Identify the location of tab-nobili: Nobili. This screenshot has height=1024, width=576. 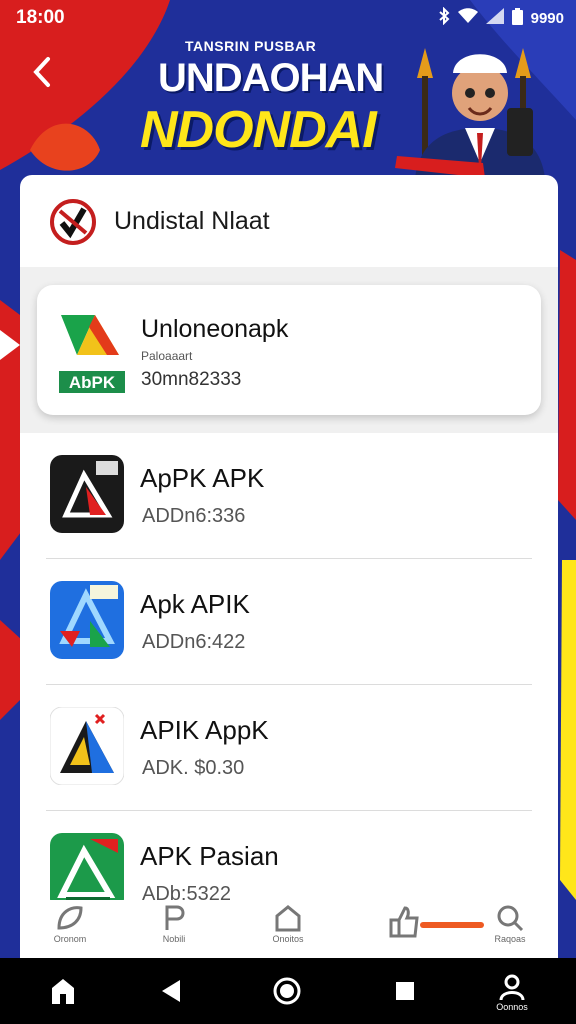
(174, 929).